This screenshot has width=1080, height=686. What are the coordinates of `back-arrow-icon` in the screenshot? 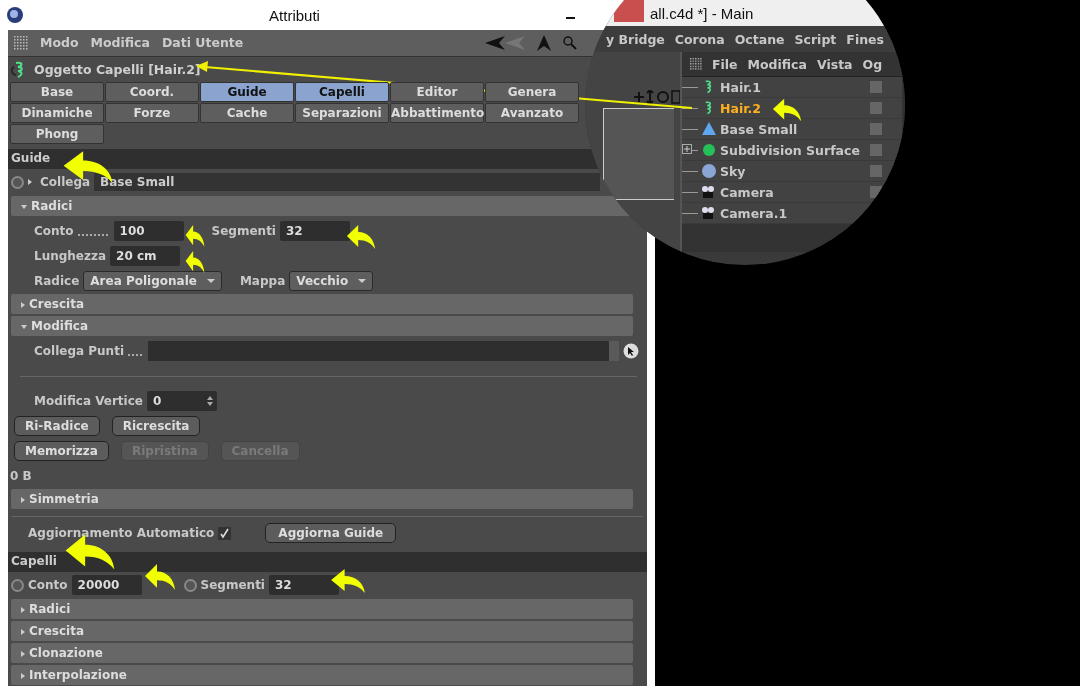 It's located at (505, 42).